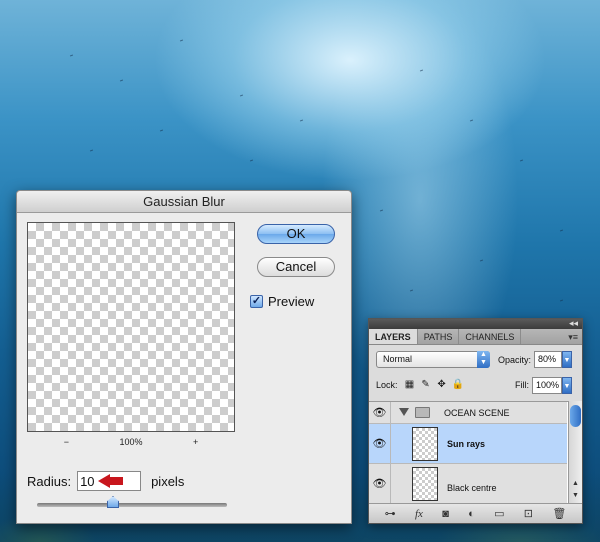 The image size is (600, 542). I want to click on blend-row: Normal ▲ ▼ Opacity: 80% ▼, so click(474, 359).